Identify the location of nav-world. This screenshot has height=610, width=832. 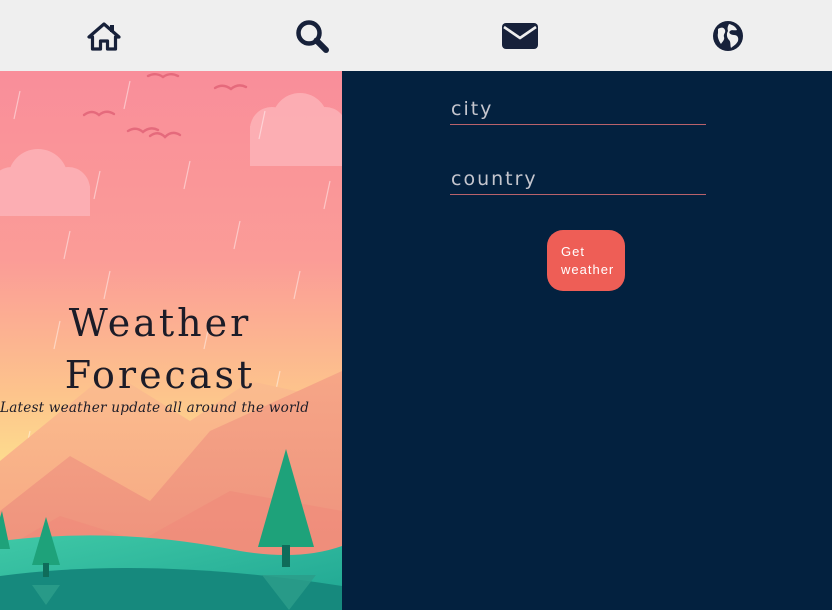
(728, 35).